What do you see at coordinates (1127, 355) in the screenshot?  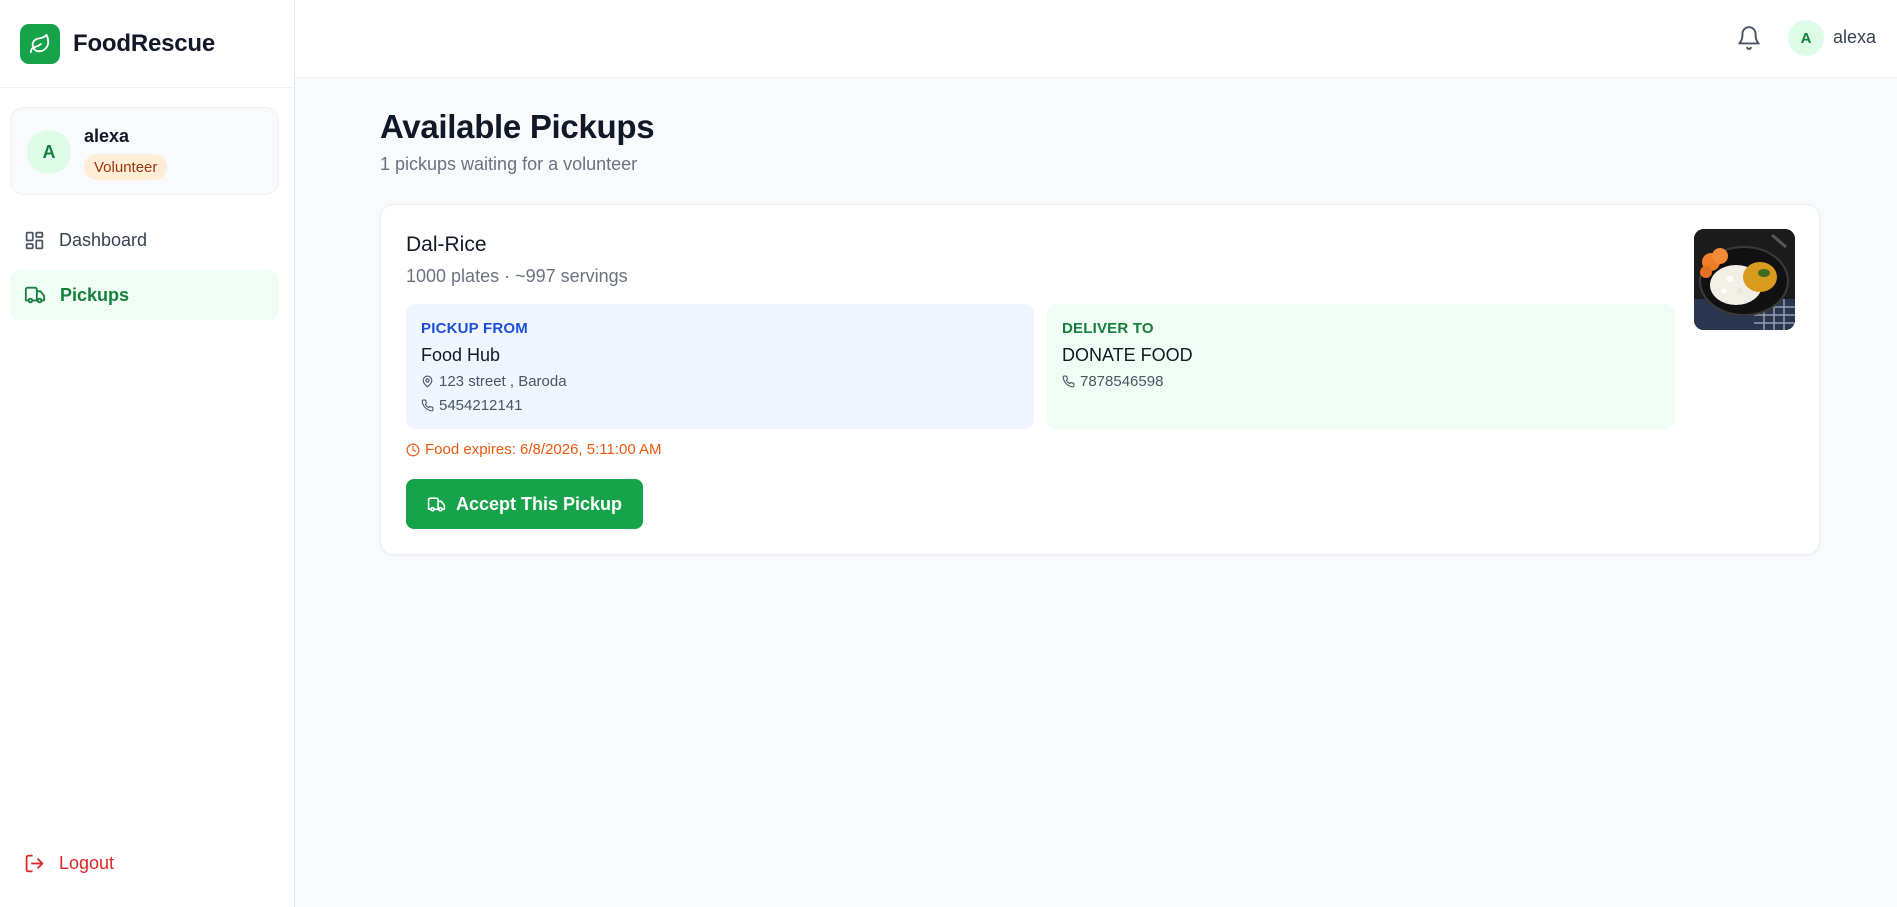 I see `deliver-recipient-name: DONATE FOOD` at bounding box center [1127, 355].